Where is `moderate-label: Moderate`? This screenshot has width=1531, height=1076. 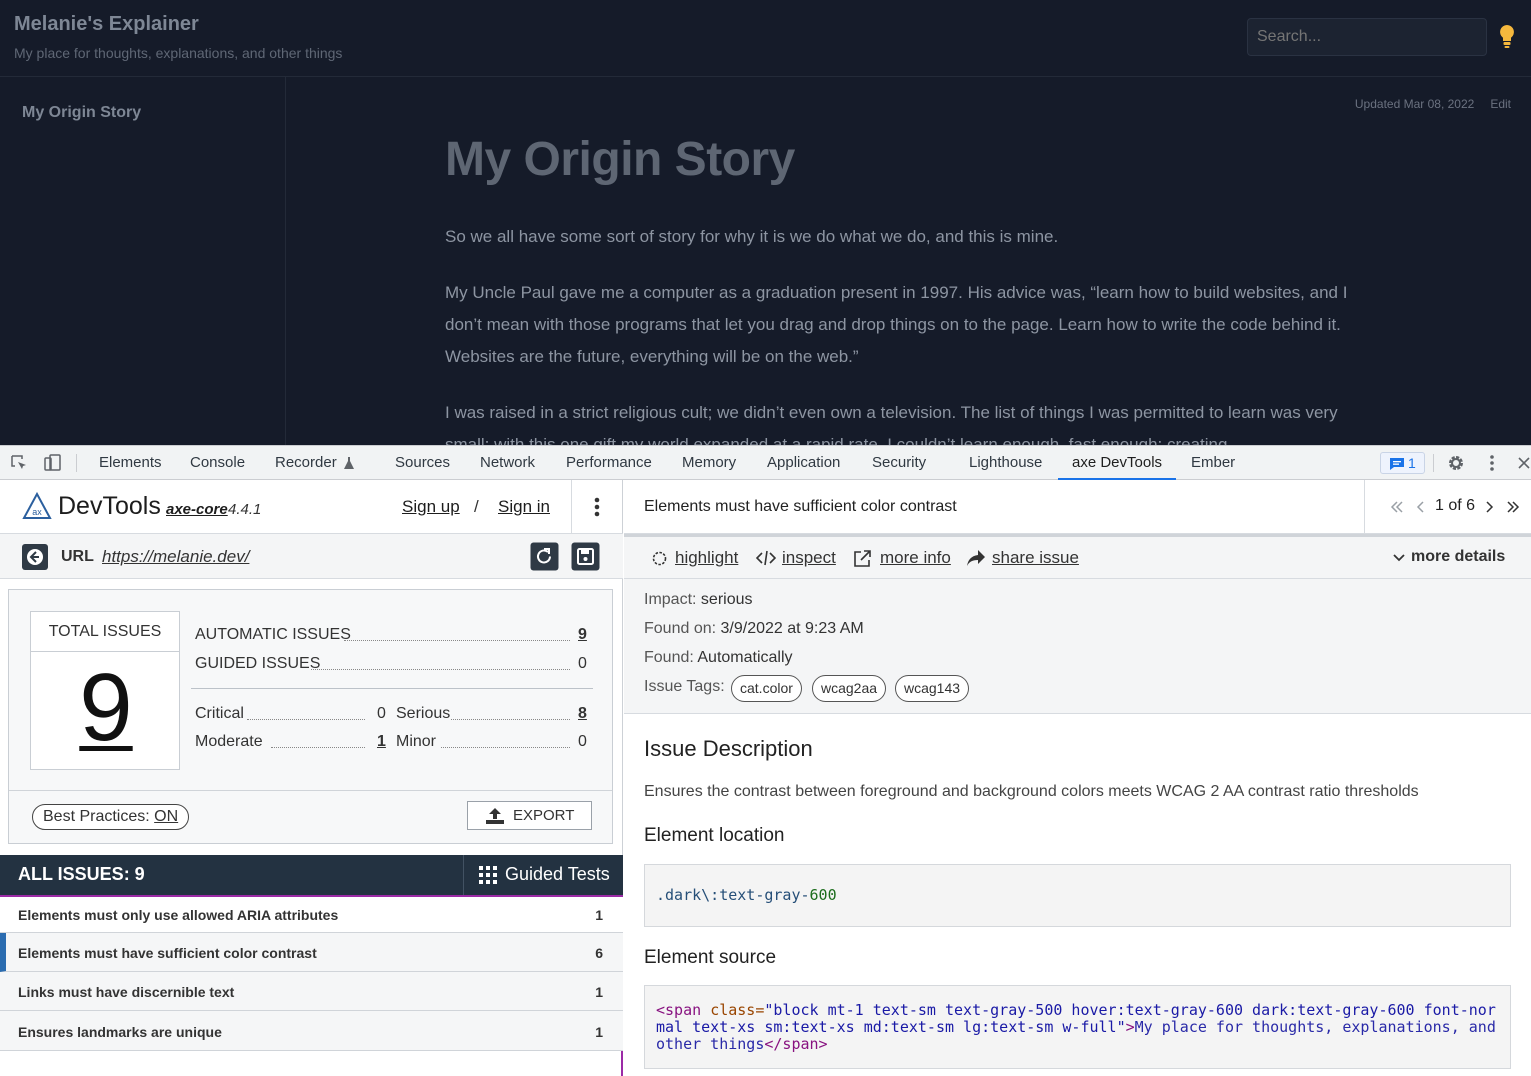
moderate-label: Moderate is located at coordinates (229, 741).